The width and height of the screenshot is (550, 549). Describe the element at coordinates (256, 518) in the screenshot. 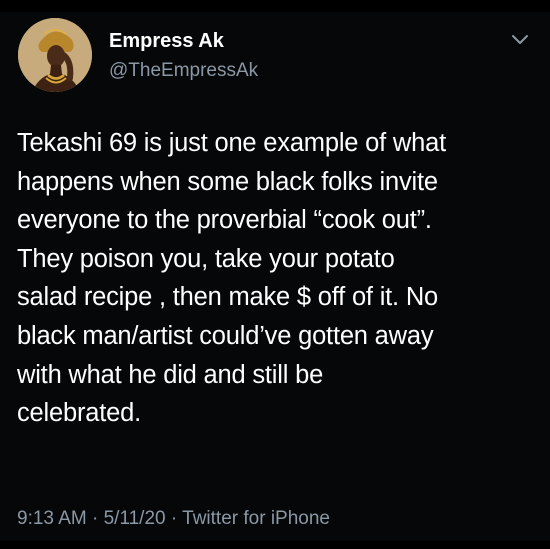

I see `tweet-source-link: Twitter for iPhone` at that location.